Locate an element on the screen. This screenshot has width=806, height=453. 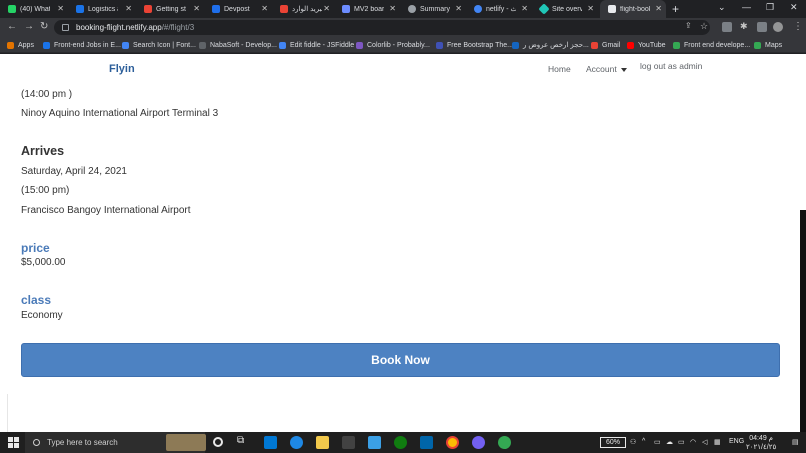
battery-indicator: 60% is located at coordinates (613, 442).